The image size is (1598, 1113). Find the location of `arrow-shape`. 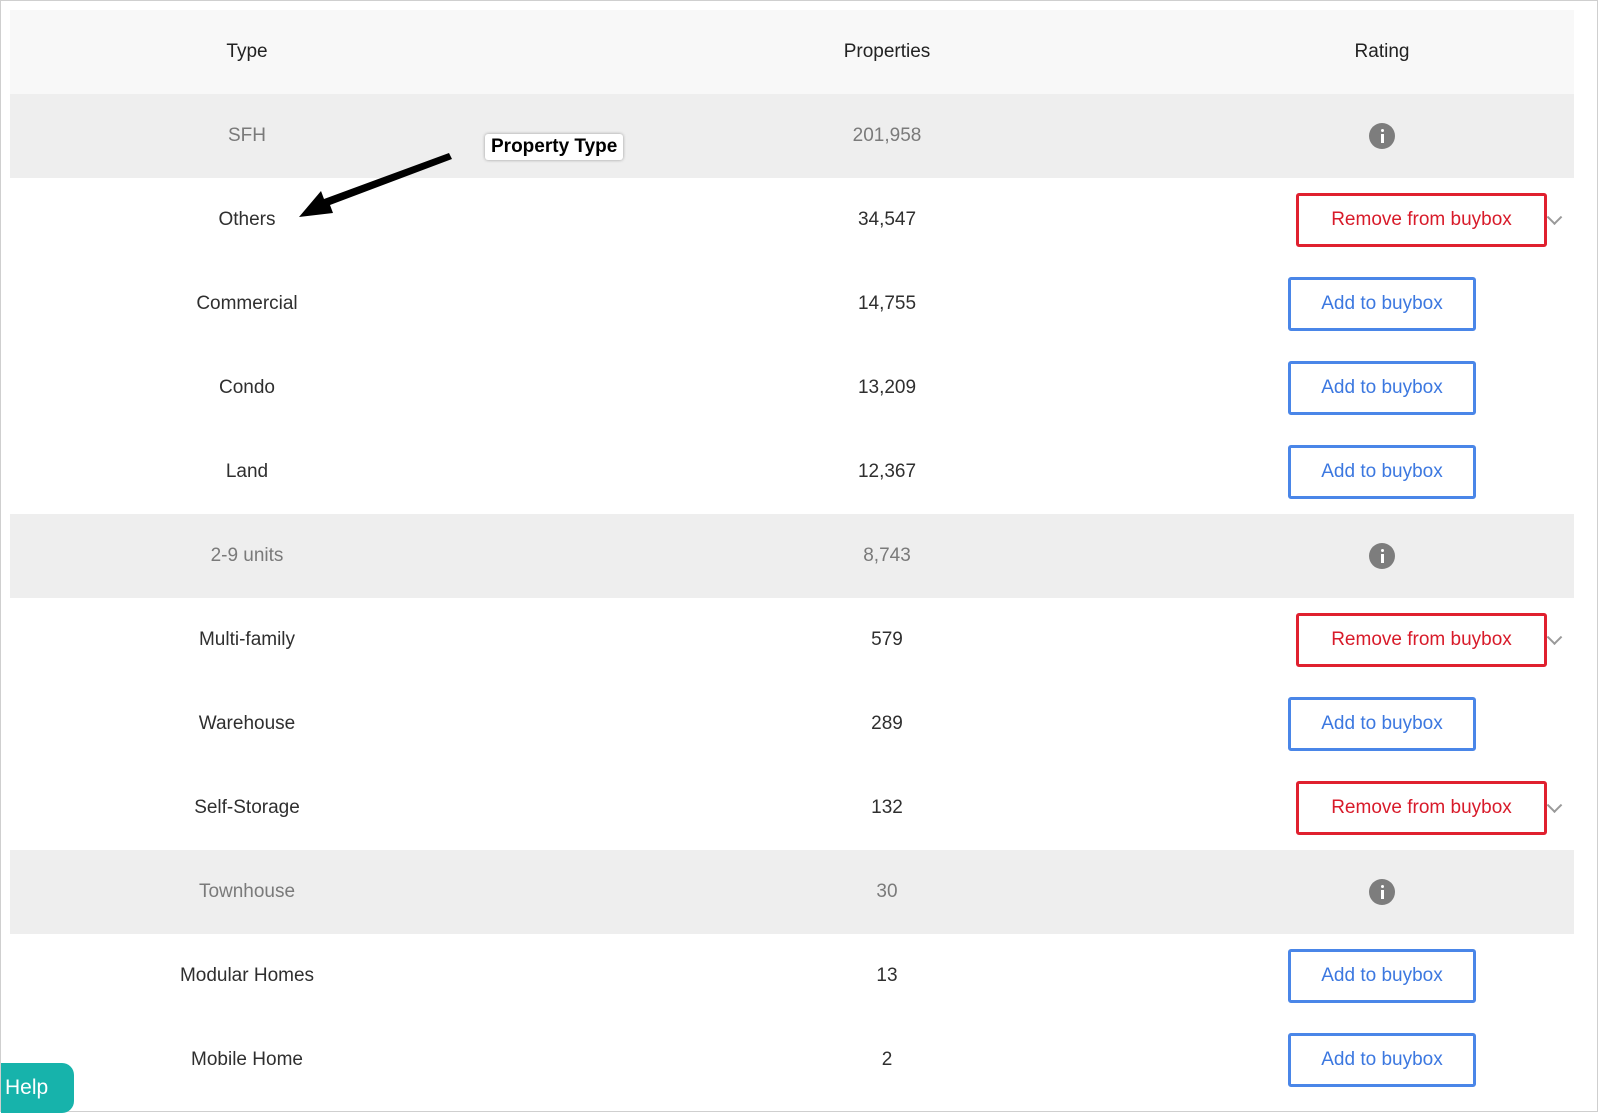

arrow-shape is located at coordinates (375, 185).